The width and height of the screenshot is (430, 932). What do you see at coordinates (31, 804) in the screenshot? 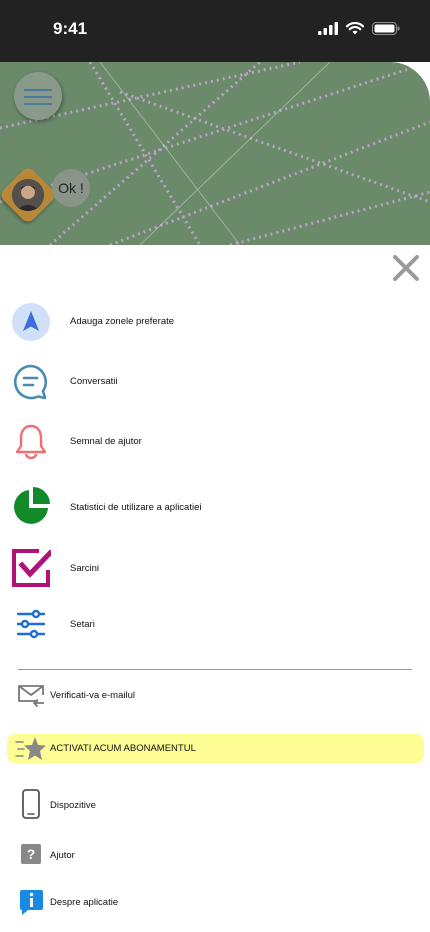
I see `phone-icon` at bounding box center [31, 804].